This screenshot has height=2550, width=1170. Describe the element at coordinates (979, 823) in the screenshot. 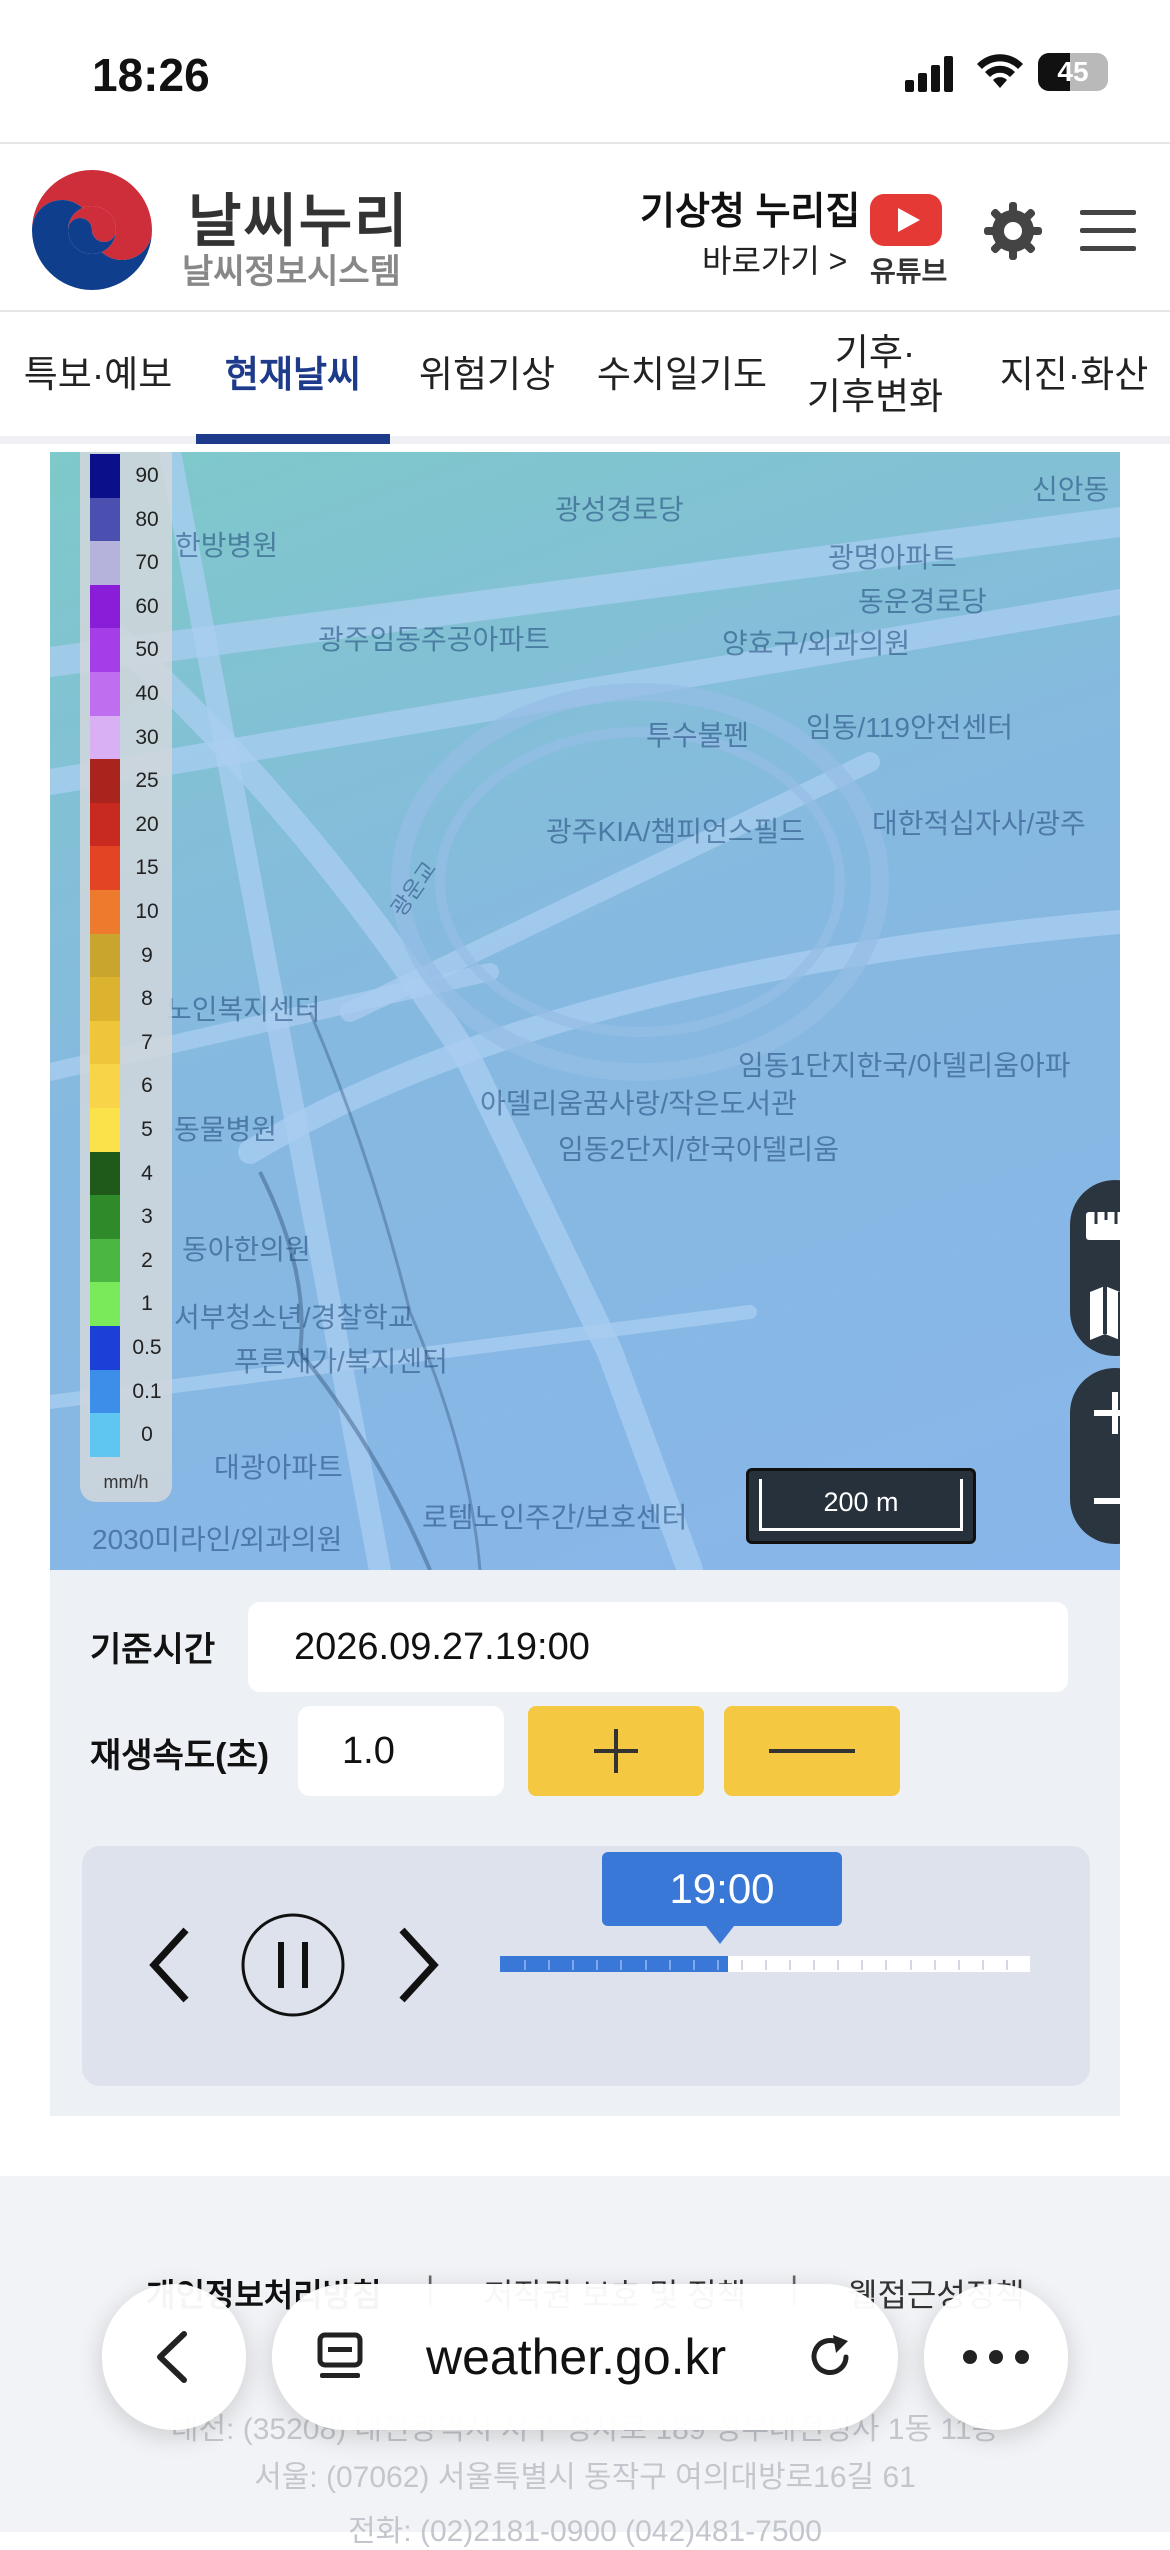

I see `map-label: 대한적십자사/광주` at that location.